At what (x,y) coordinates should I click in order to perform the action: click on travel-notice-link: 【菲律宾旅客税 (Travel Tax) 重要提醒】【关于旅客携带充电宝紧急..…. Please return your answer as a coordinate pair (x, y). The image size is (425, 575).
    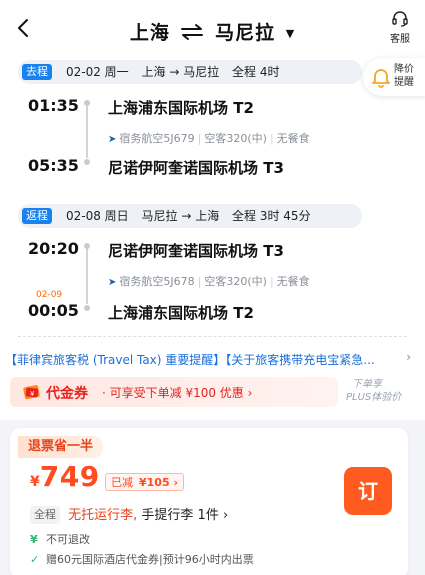
    Looking at the image, I should click on (212, 359).